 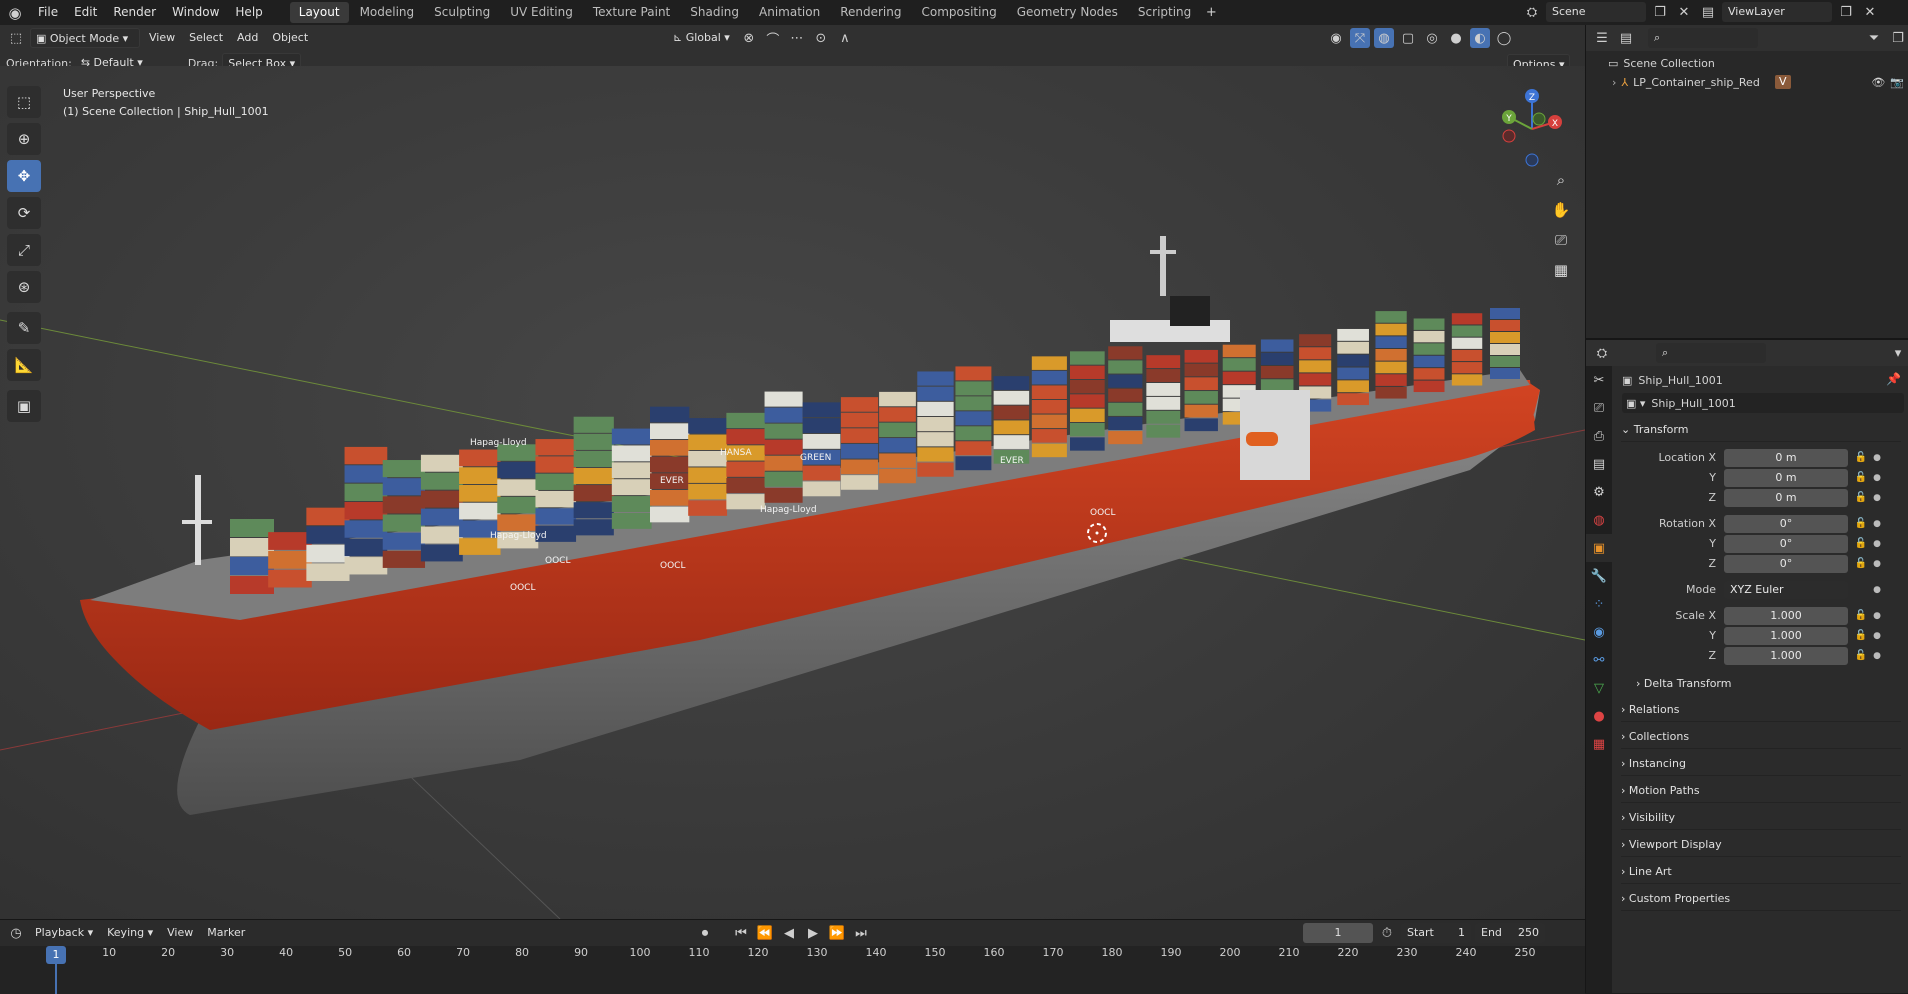 What do you see at coordinates (24, 139) in the screenshot?
I see `cursor-tool-icon: ⊕` at bounding box center [24, 139].